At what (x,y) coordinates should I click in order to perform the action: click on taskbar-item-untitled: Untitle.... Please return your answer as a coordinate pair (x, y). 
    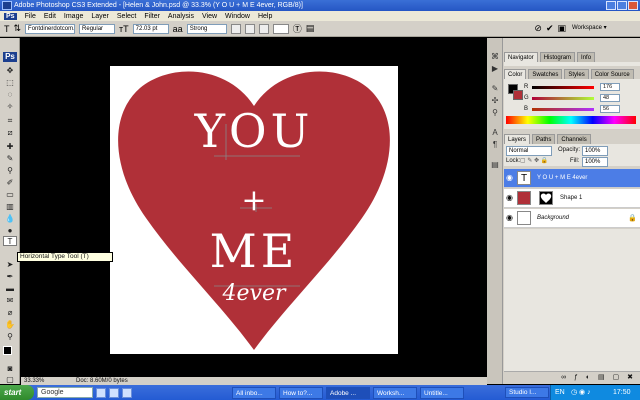
    Looking at the image, I should click on (442, 392).